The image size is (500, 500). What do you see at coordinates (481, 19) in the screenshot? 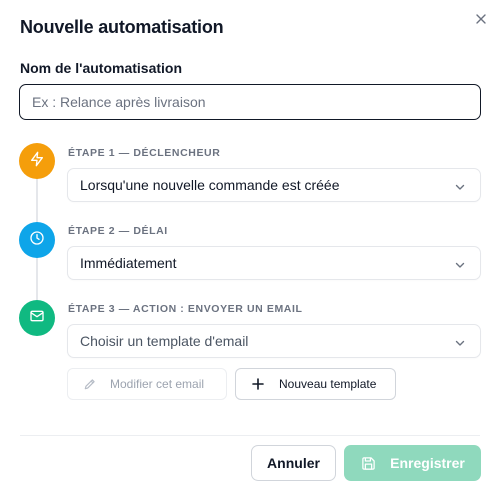
I see `close-icon` at bounding box center [481, 19].